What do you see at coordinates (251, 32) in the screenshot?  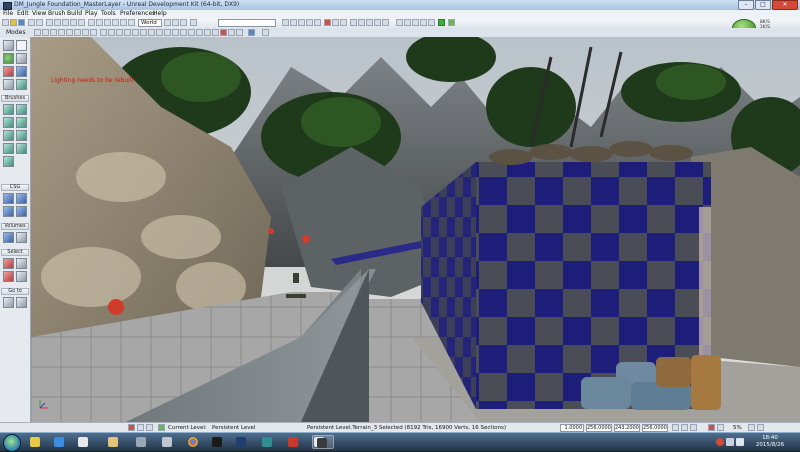 I see `viewport-settings-icon` at bounding box center [251, 32].